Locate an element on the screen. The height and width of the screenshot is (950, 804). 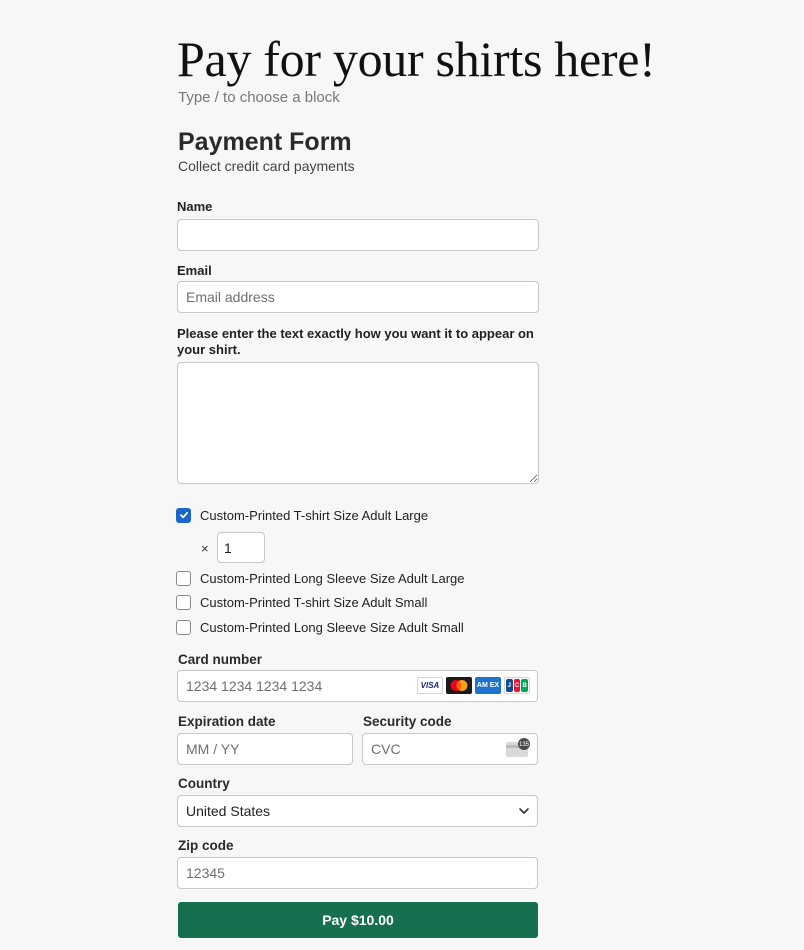
mastercard-icon is located at coordinates (459, 685).